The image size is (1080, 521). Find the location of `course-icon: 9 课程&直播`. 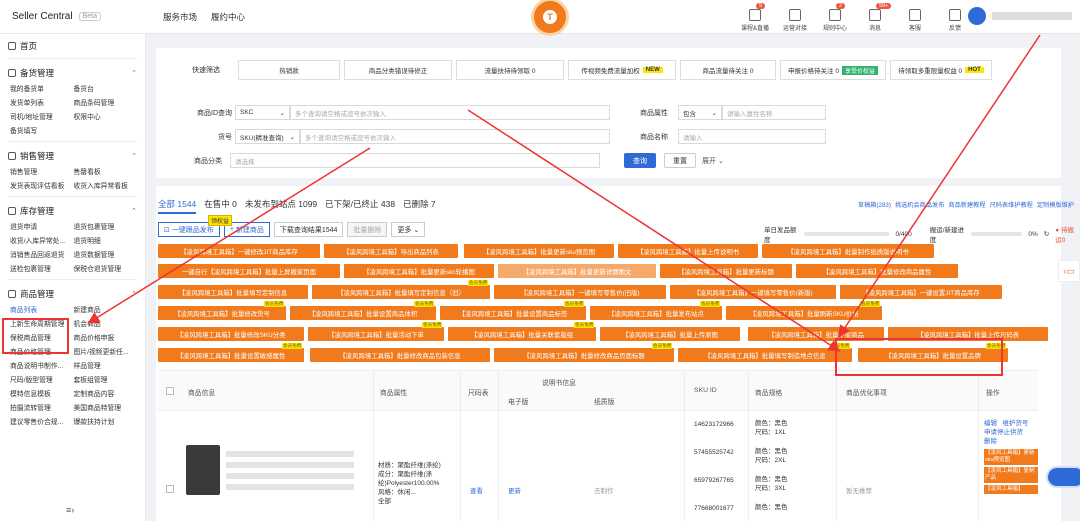

course-icon: 9 课程&直播 is located at coordinates (755, 17).